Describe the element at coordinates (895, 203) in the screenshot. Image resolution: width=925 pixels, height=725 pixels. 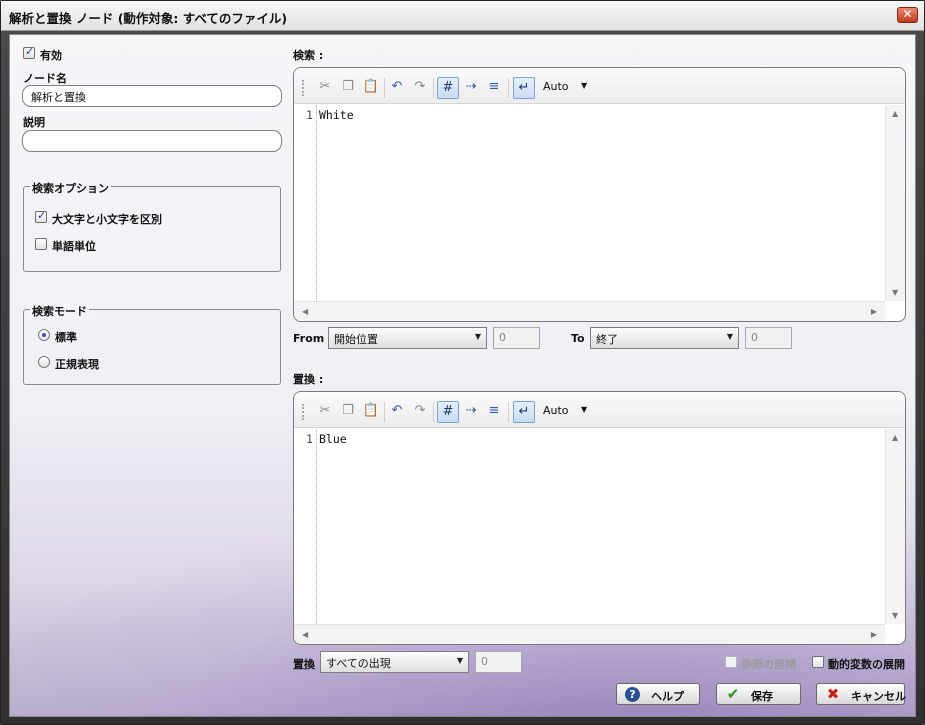
I see `search-vertical-scrollbar: ▲ ▼` at that location.